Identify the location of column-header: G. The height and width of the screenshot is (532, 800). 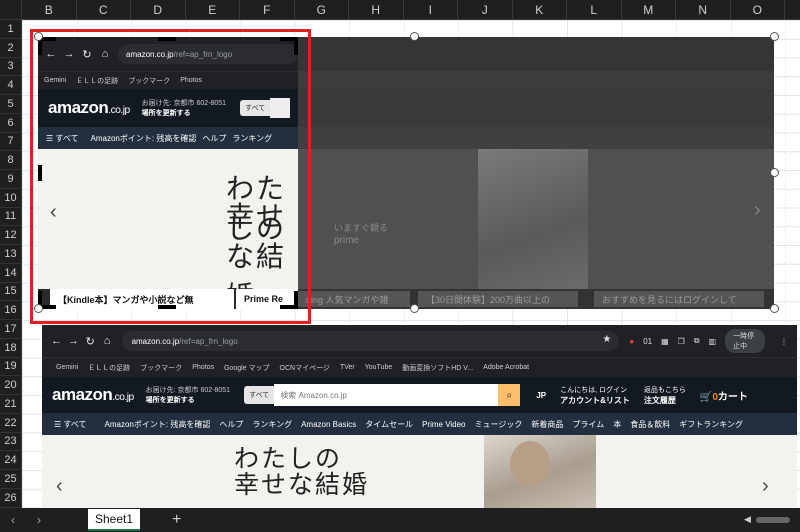
(322, 10).